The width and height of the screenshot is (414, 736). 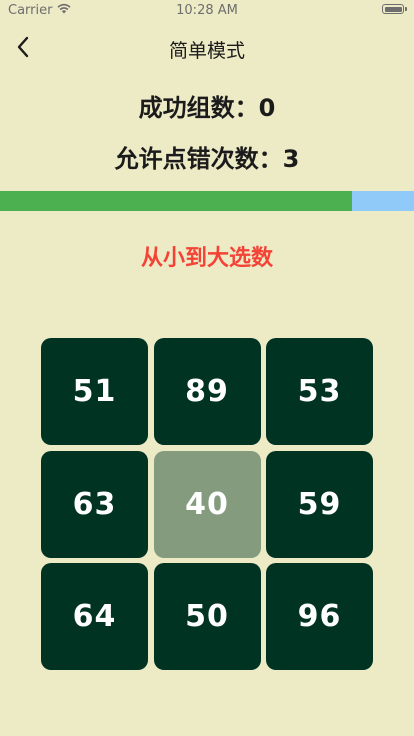 What do you see at coordinates (207, 616) in the screenshot?
I see `number-tile: 50` at bounding box center [207, 616].